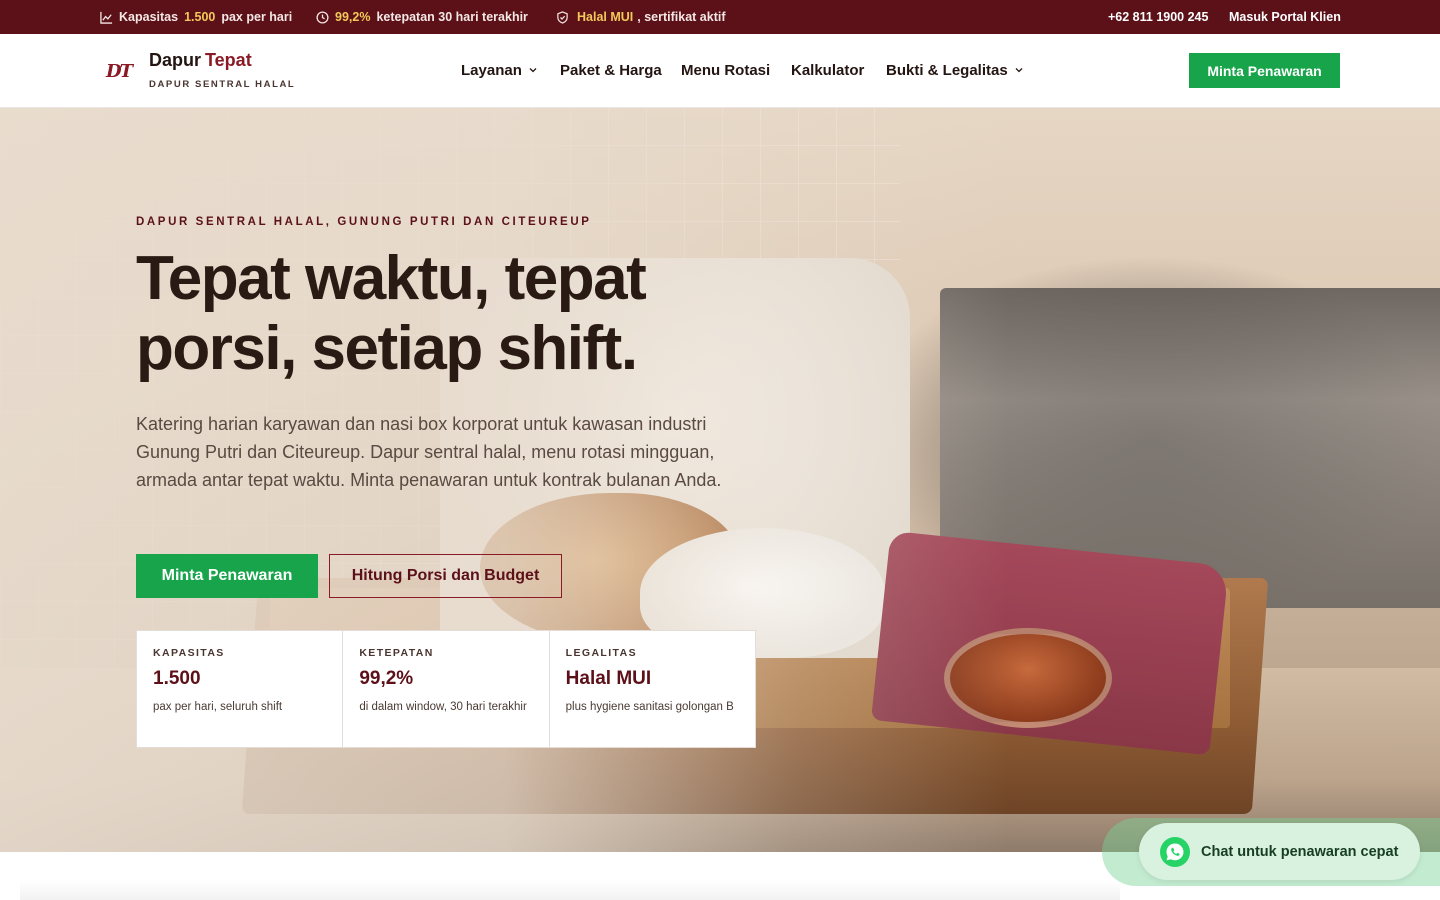 This screenshot has width=1440, height=900. I want to click on brand-name: Dapur Tepat, so click(200, 60).